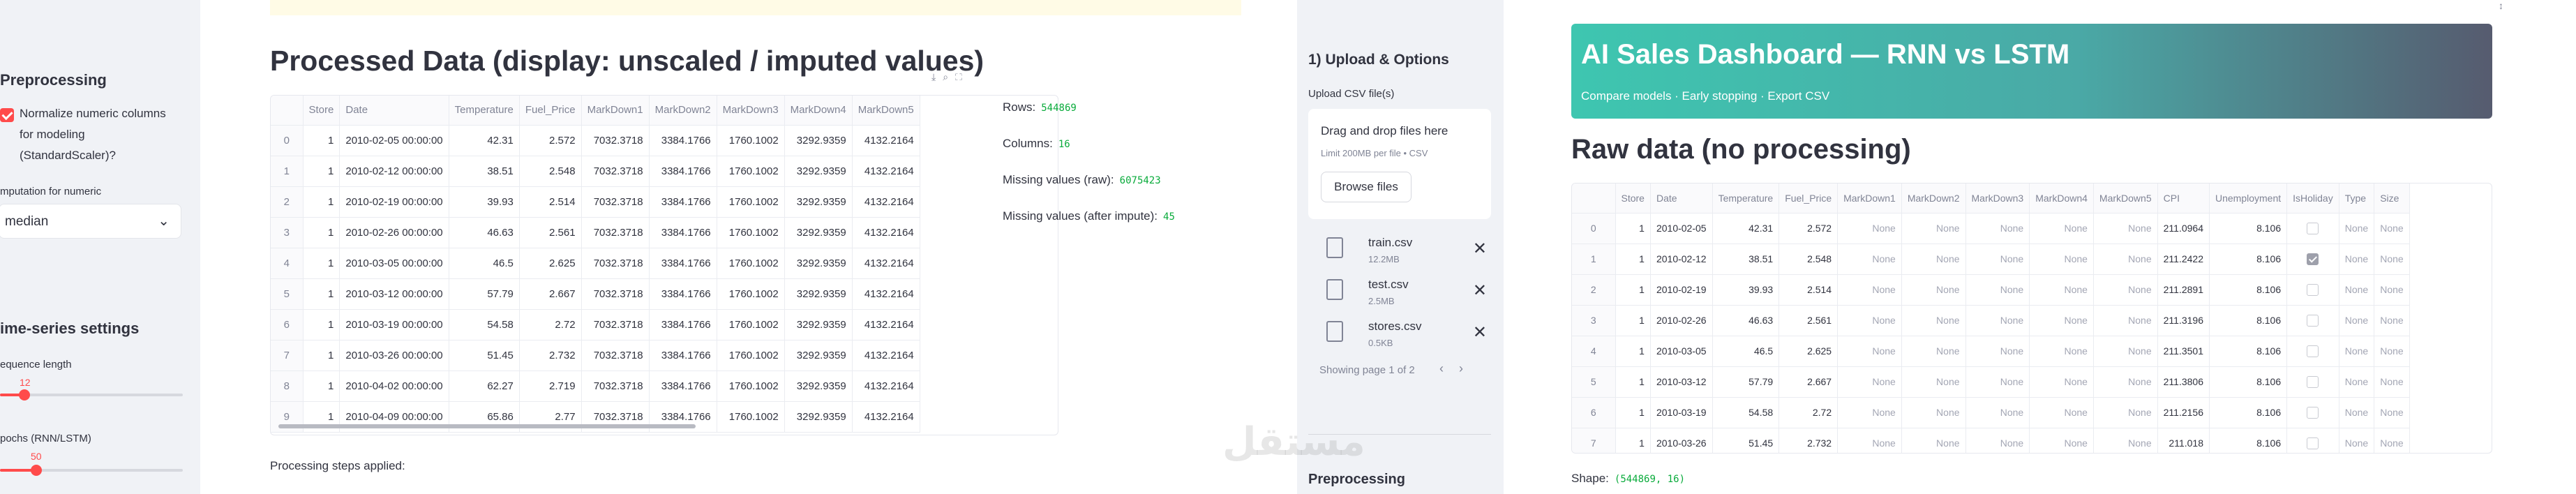 This screenshot has height=494, width=2576. I want to click on table-cell: 42.31, so click(484, 140).